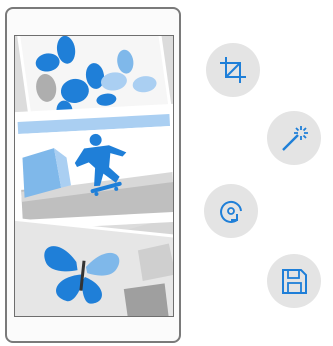 The width and height of the screenshot is (333, 346). I want to click on save-button, so click(294, 281).